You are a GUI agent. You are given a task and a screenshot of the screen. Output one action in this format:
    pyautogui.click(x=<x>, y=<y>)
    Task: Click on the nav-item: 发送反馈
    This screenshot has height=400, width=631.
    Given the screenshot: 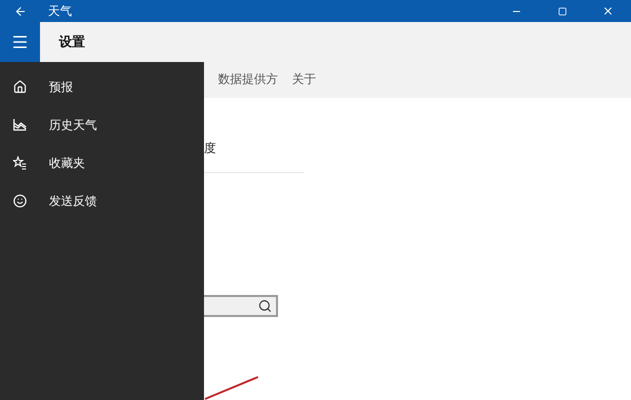 What is the action you would take?
    pyautogui.click(x=102, y=201)
    